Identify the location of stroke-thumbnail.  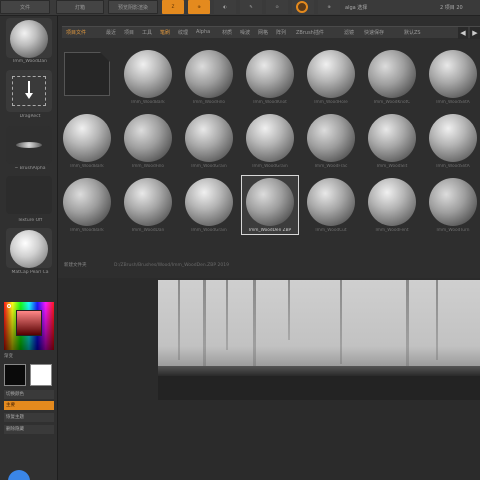
(29, 91).